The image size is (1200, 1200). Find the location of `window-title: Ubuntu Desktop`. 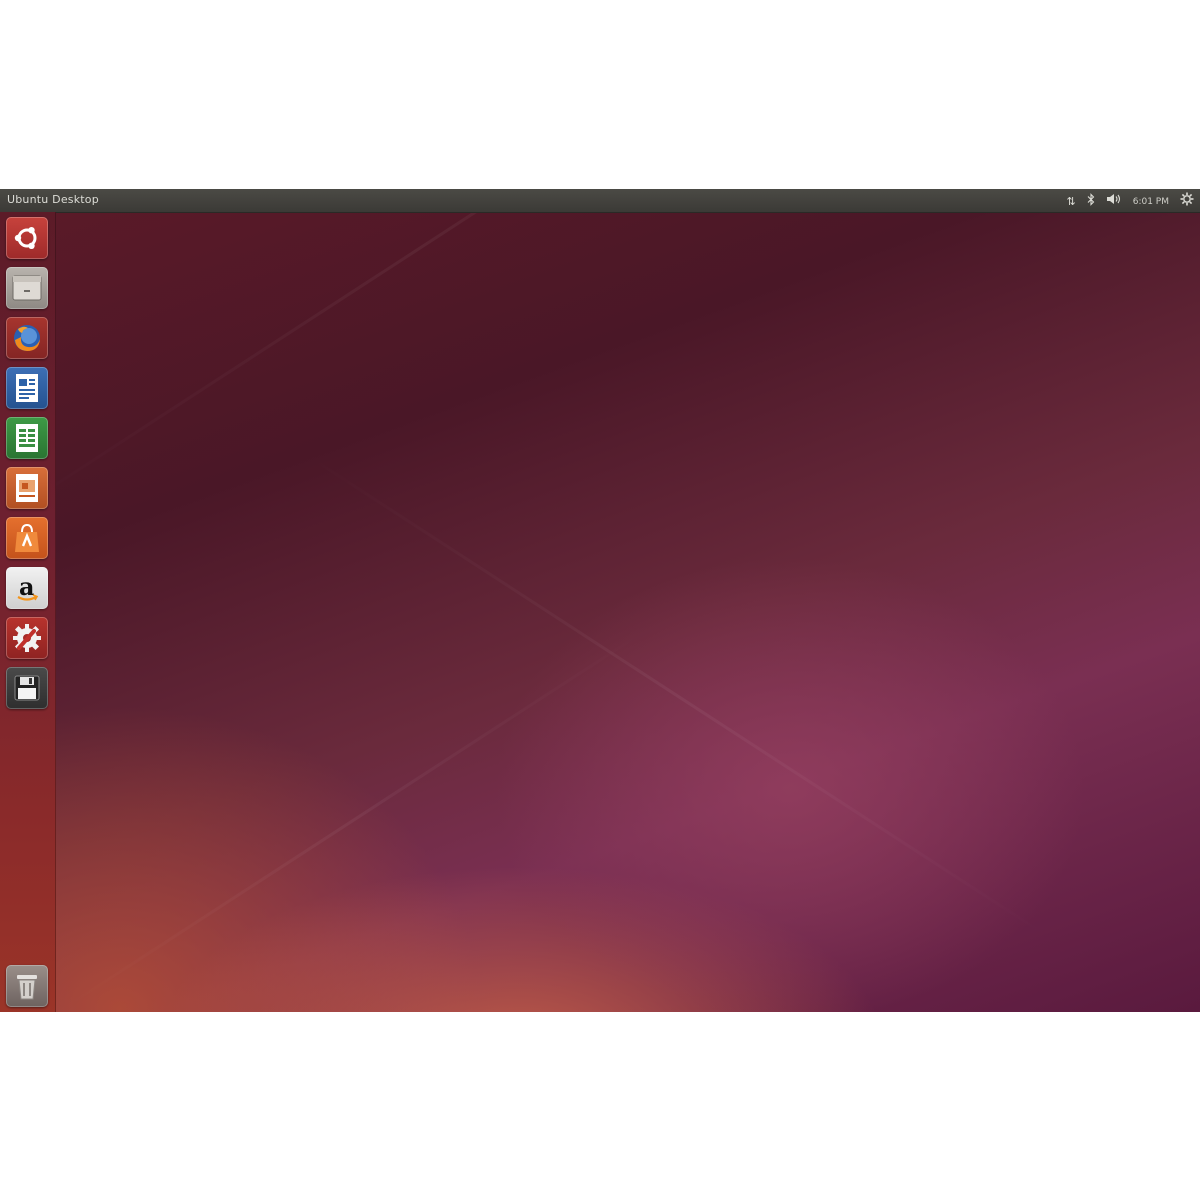

window-title: Ubuntu Desktop is located at coordinates (53, 199).